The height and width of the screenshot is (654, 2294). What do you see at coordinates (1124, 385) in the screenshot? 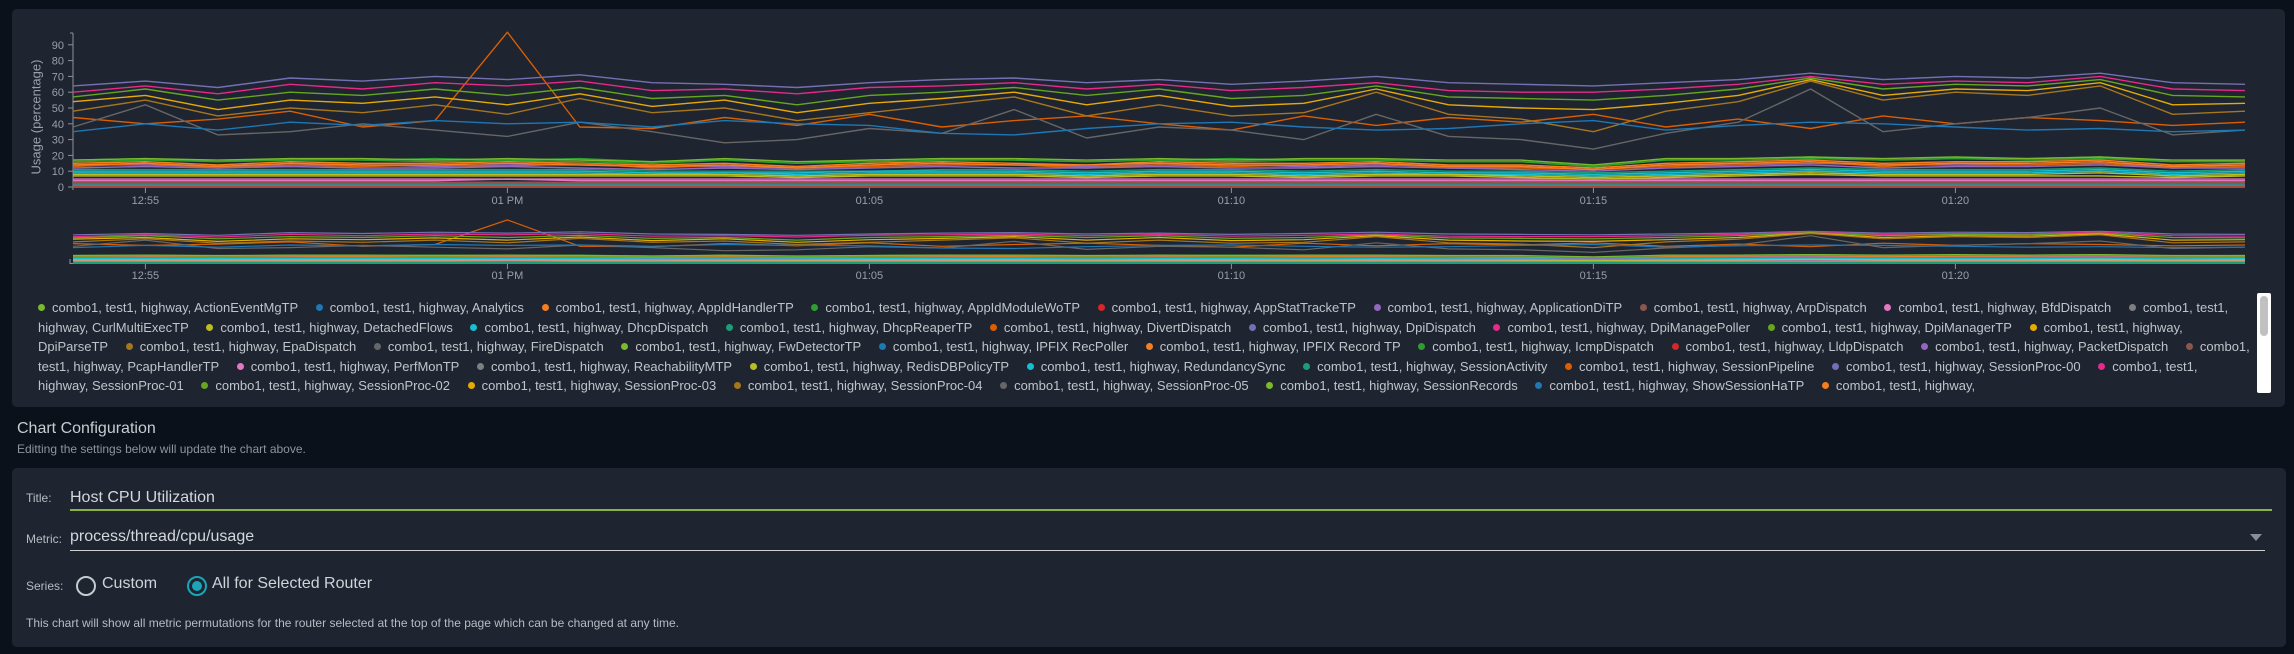
I see `legend-item: combo1, test1, highway, SessionProc-05` at bounding box center [1124, 385].